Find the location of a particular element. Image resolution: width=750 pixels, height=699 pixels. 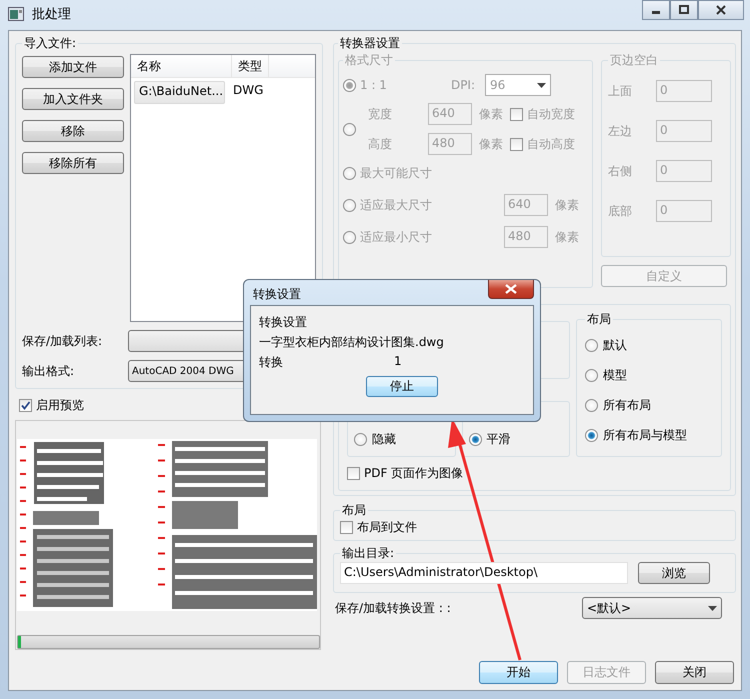

option-label: 1 is located at coordinates (373, 85).